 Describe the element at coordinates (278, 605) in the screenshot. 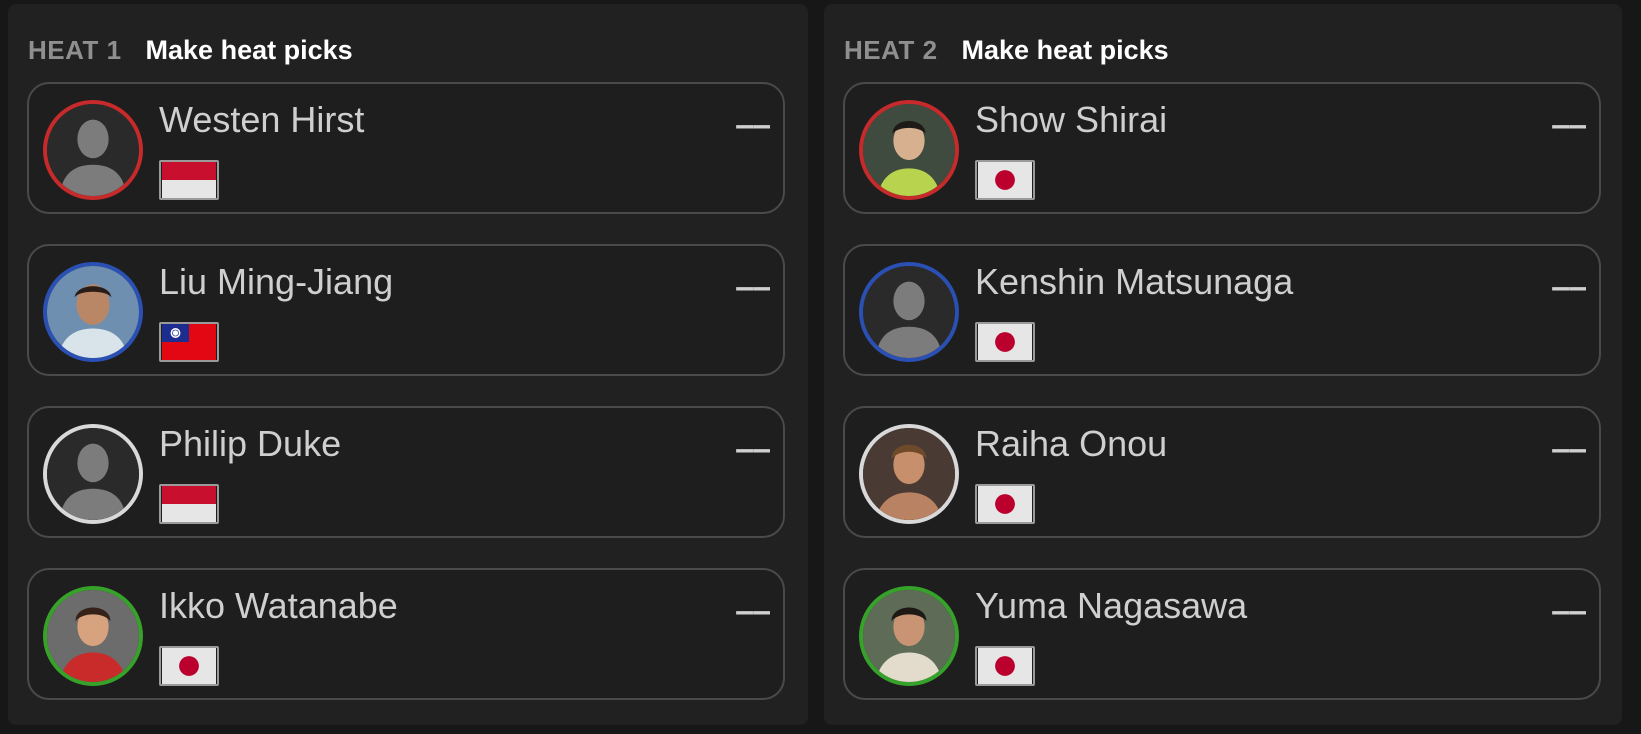

I see `surfer-name: Ikko Watanabe` at that location.